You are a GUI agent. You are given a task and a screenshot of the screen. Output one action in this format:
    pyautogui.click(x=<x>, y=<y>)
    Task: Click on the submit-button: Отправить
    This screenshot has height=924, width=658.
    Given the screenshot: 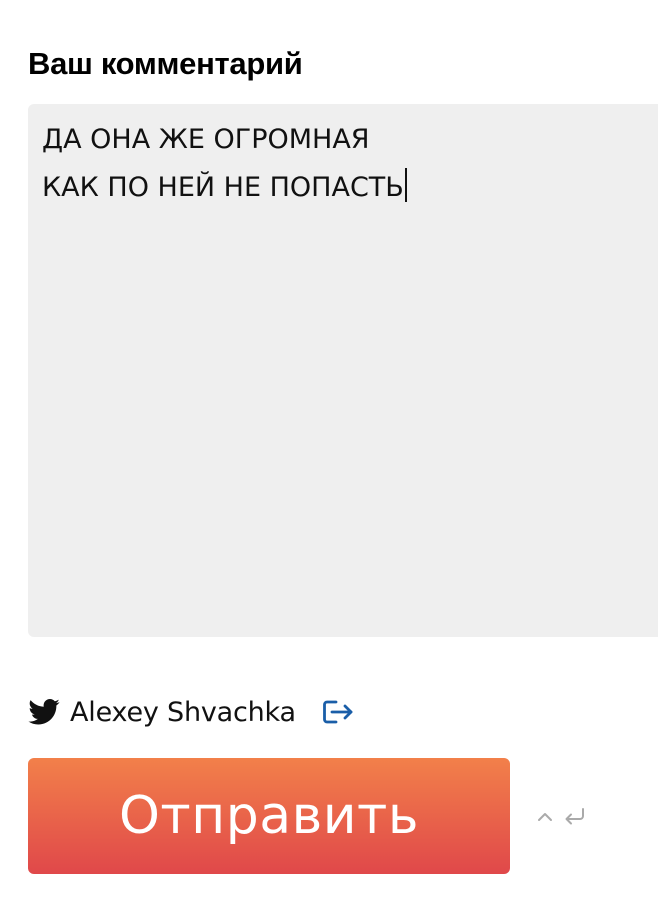 What is the action you would take?
    pyautogui.click(x=269, y=816)
    